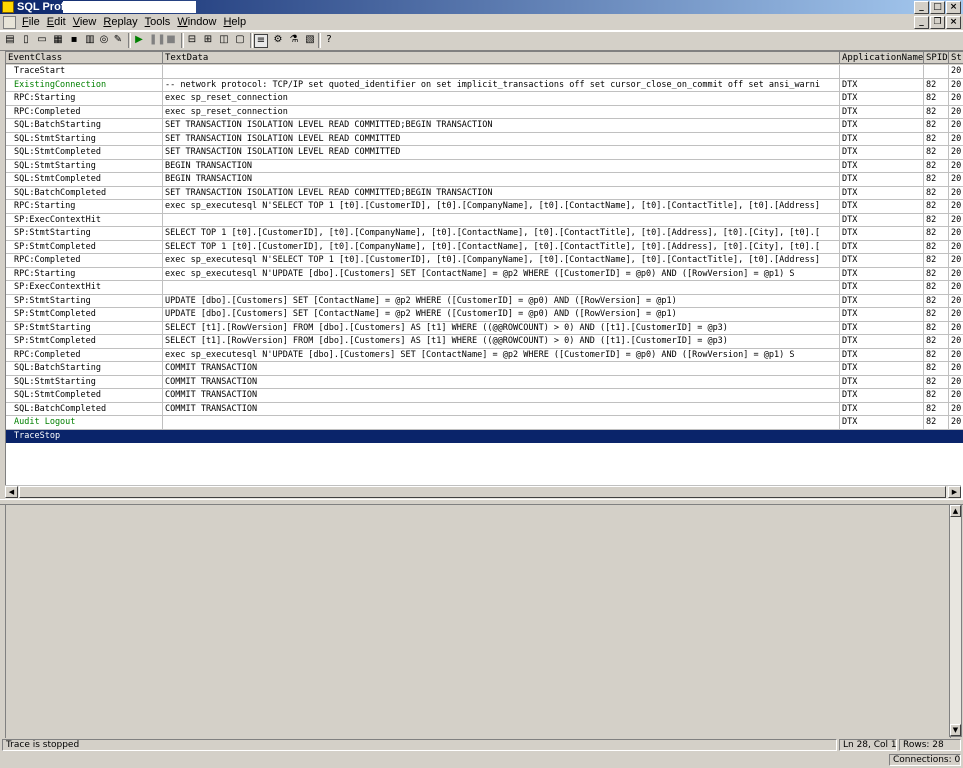 This screenshot has height=768, width=963. I want to click on run-trace-icon: ▶, so click(139, 40).